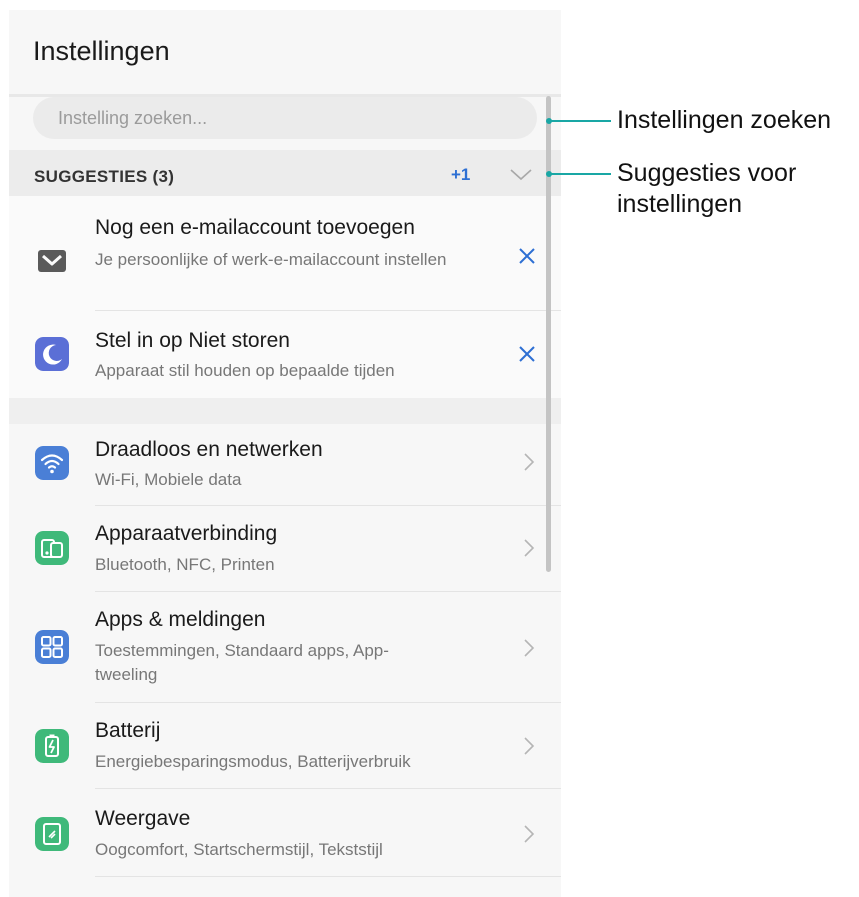 This screenshot has height=897, width=859. Describe the element at coordinates (724, 120) in the screenshot. I see `callout-search-label: Instellingen zoeken` at that location.